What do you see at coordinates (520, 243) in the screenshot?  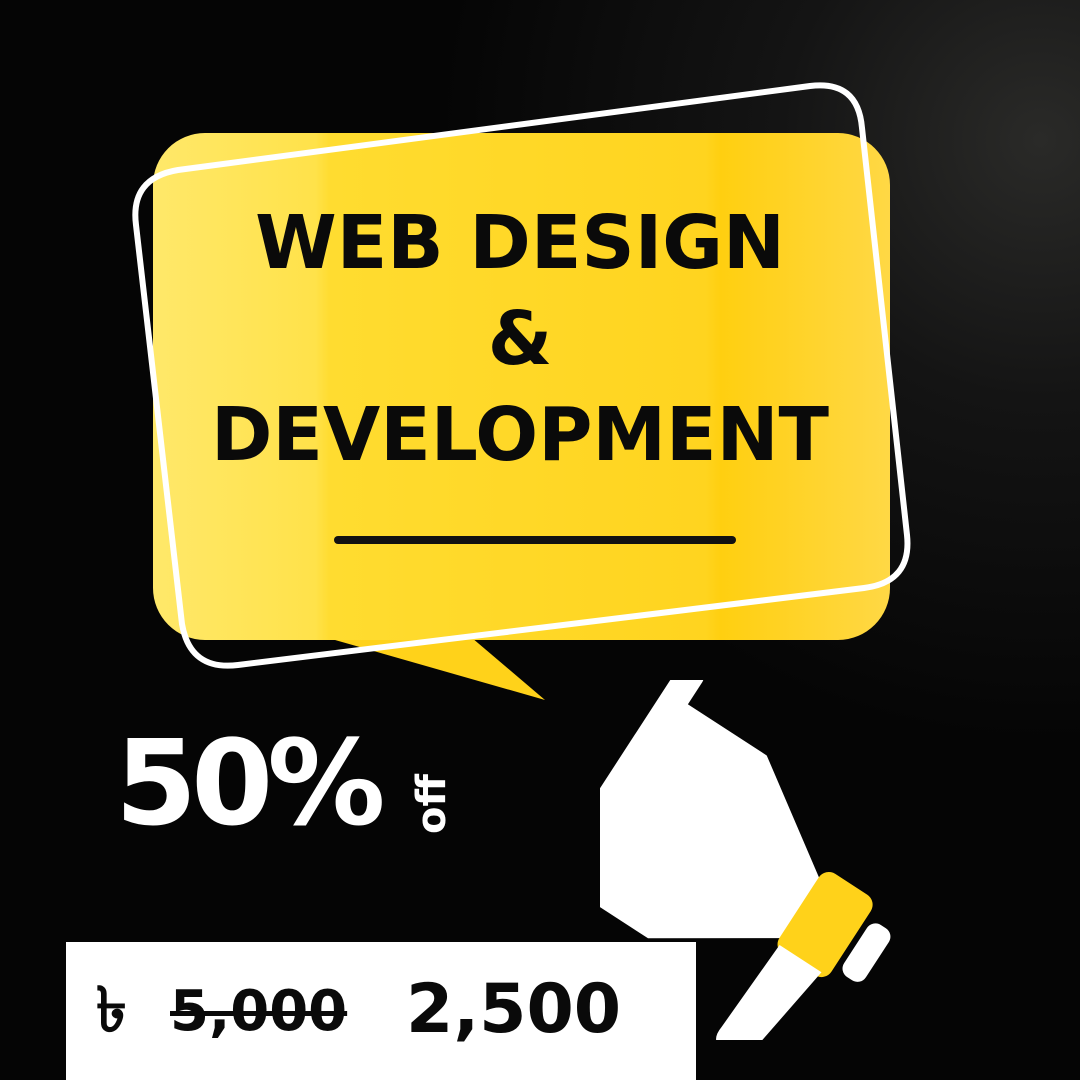 I see `headline-line-1: WEB DESIGN` at bounding box center [520, 243].